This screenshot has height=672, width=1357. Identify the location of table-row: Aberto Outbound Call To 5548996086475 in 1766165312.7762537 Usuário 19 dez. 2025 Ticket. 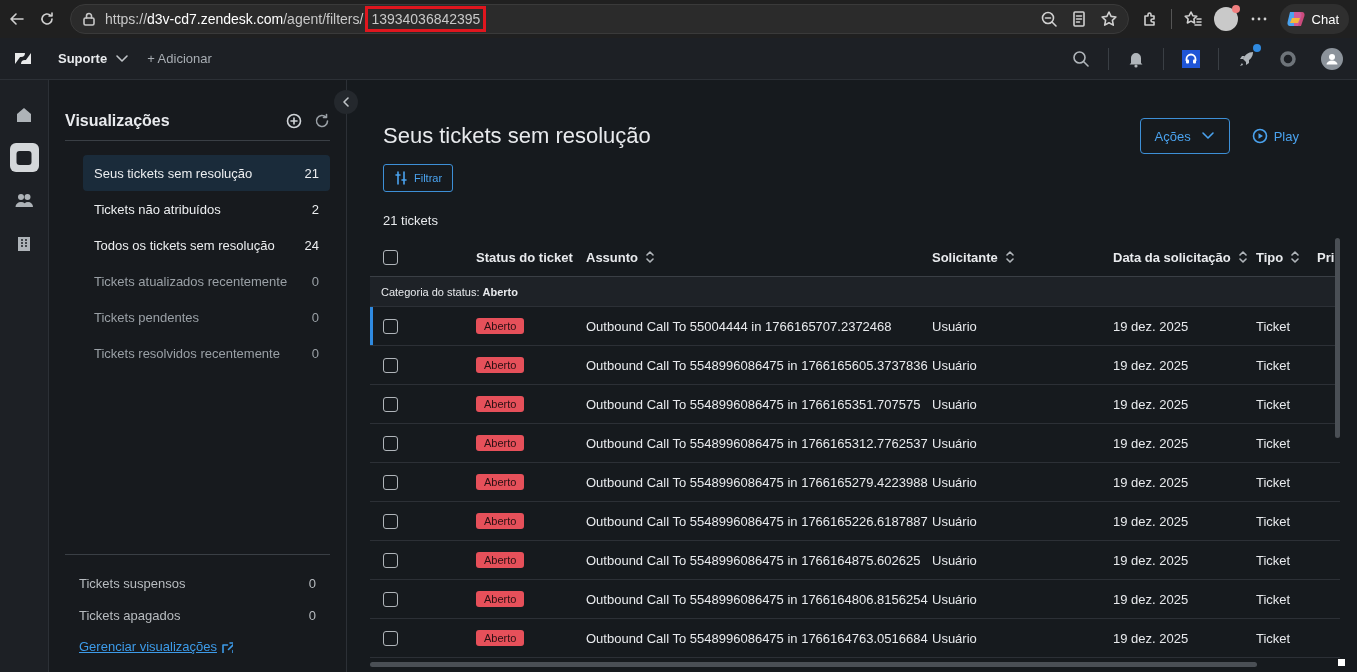
(855, 443).